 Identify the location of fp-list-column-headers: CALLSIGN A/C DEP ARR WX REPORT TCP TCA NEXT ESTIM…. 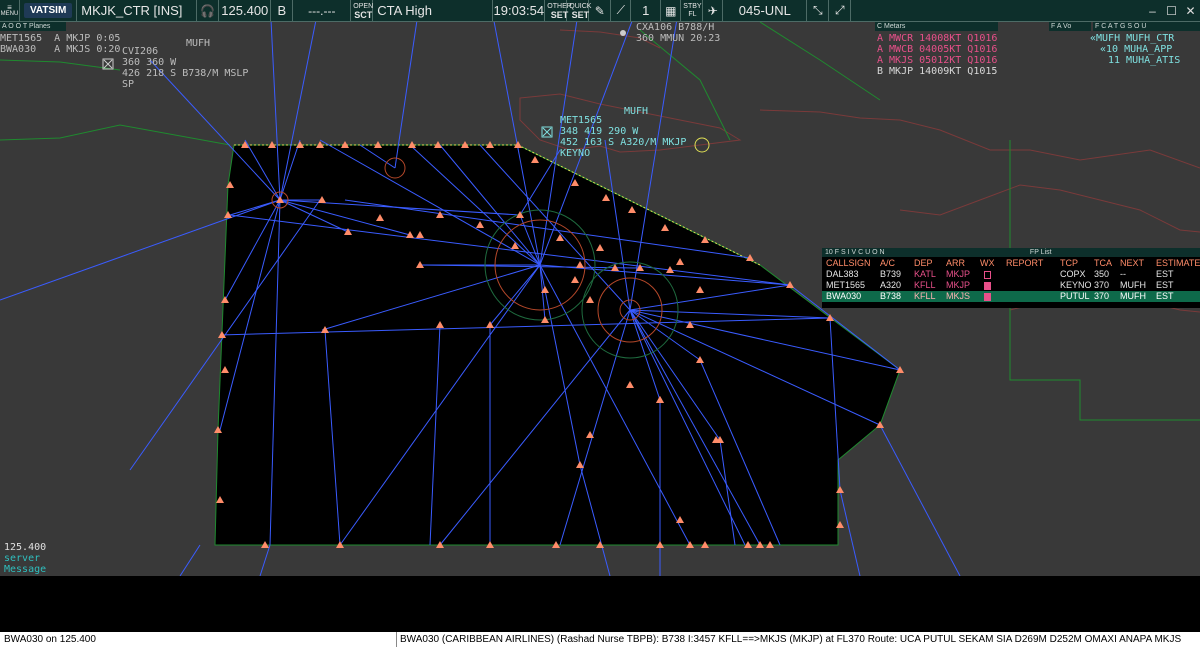
(1011, 263).